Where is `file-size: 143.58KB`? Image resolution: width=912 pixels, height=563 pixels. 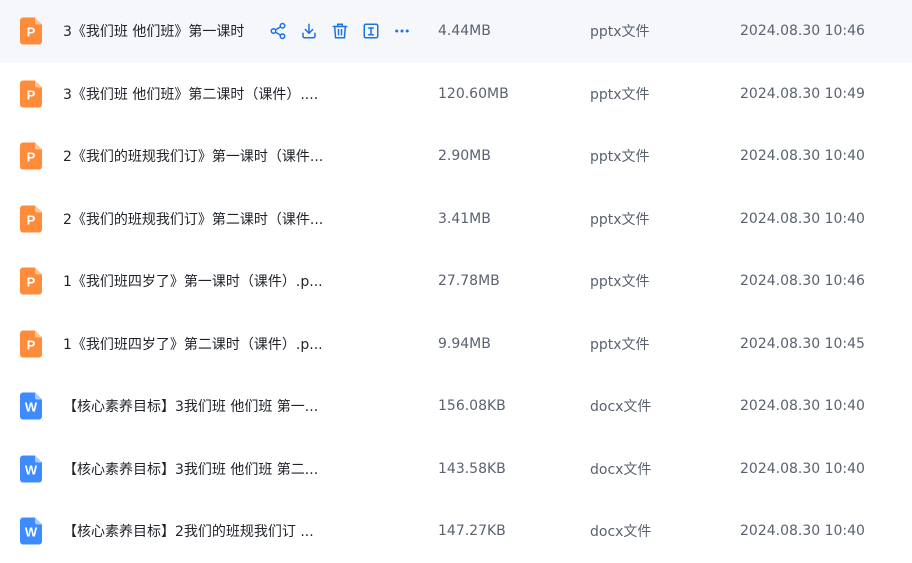 file-size: 143.58KB is located at coordinates (472, 468).